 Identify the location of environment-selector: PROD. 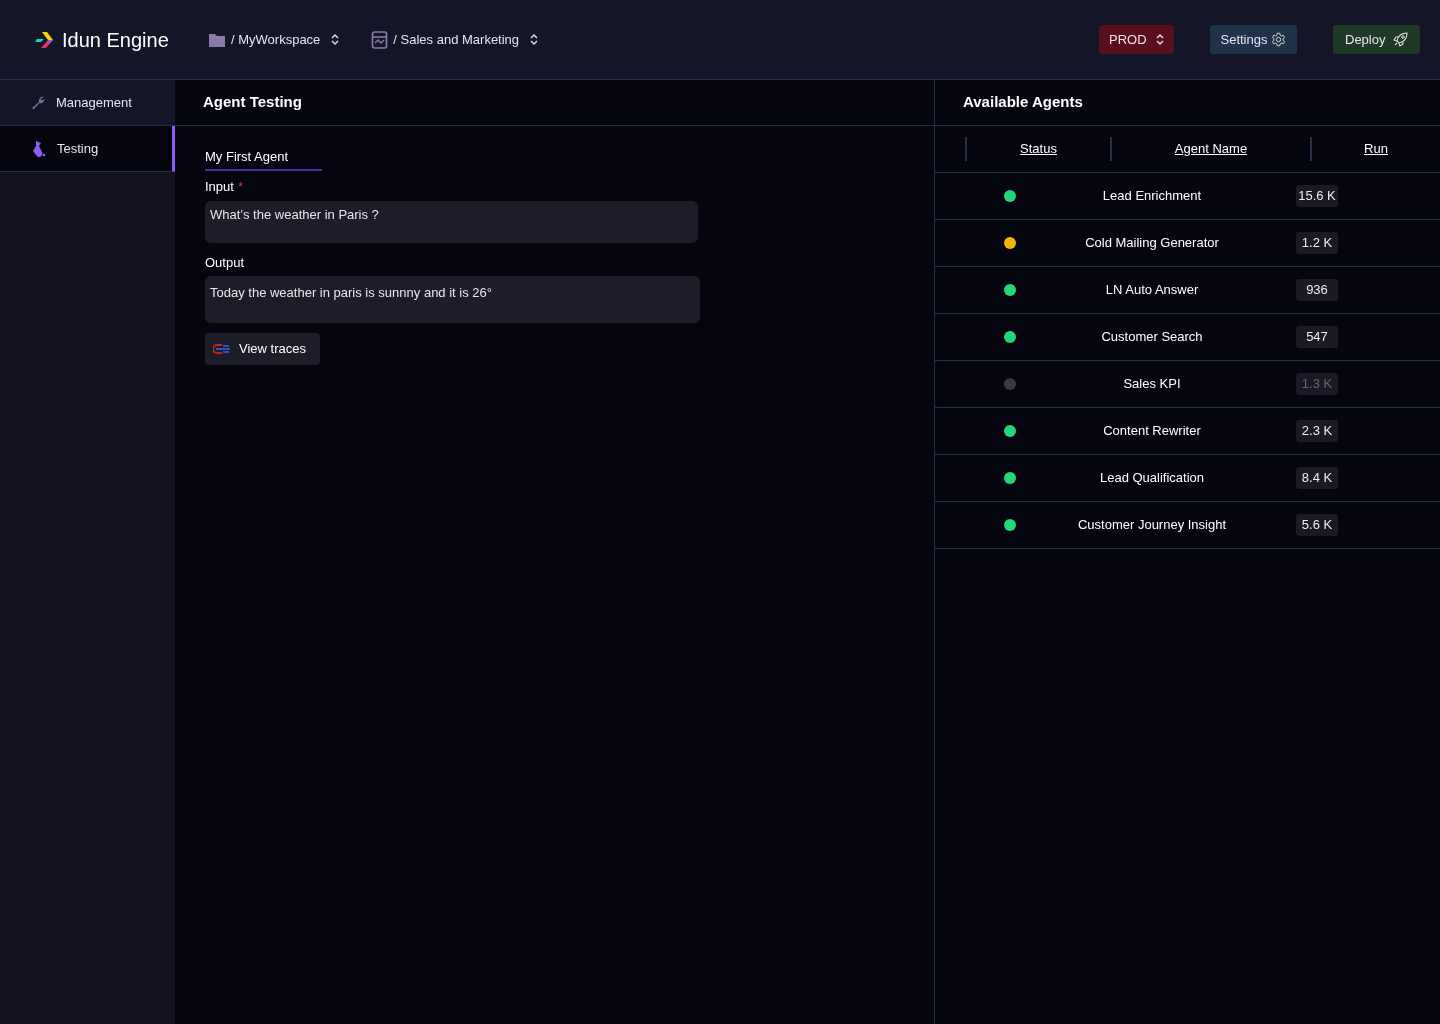
(1136, 39).